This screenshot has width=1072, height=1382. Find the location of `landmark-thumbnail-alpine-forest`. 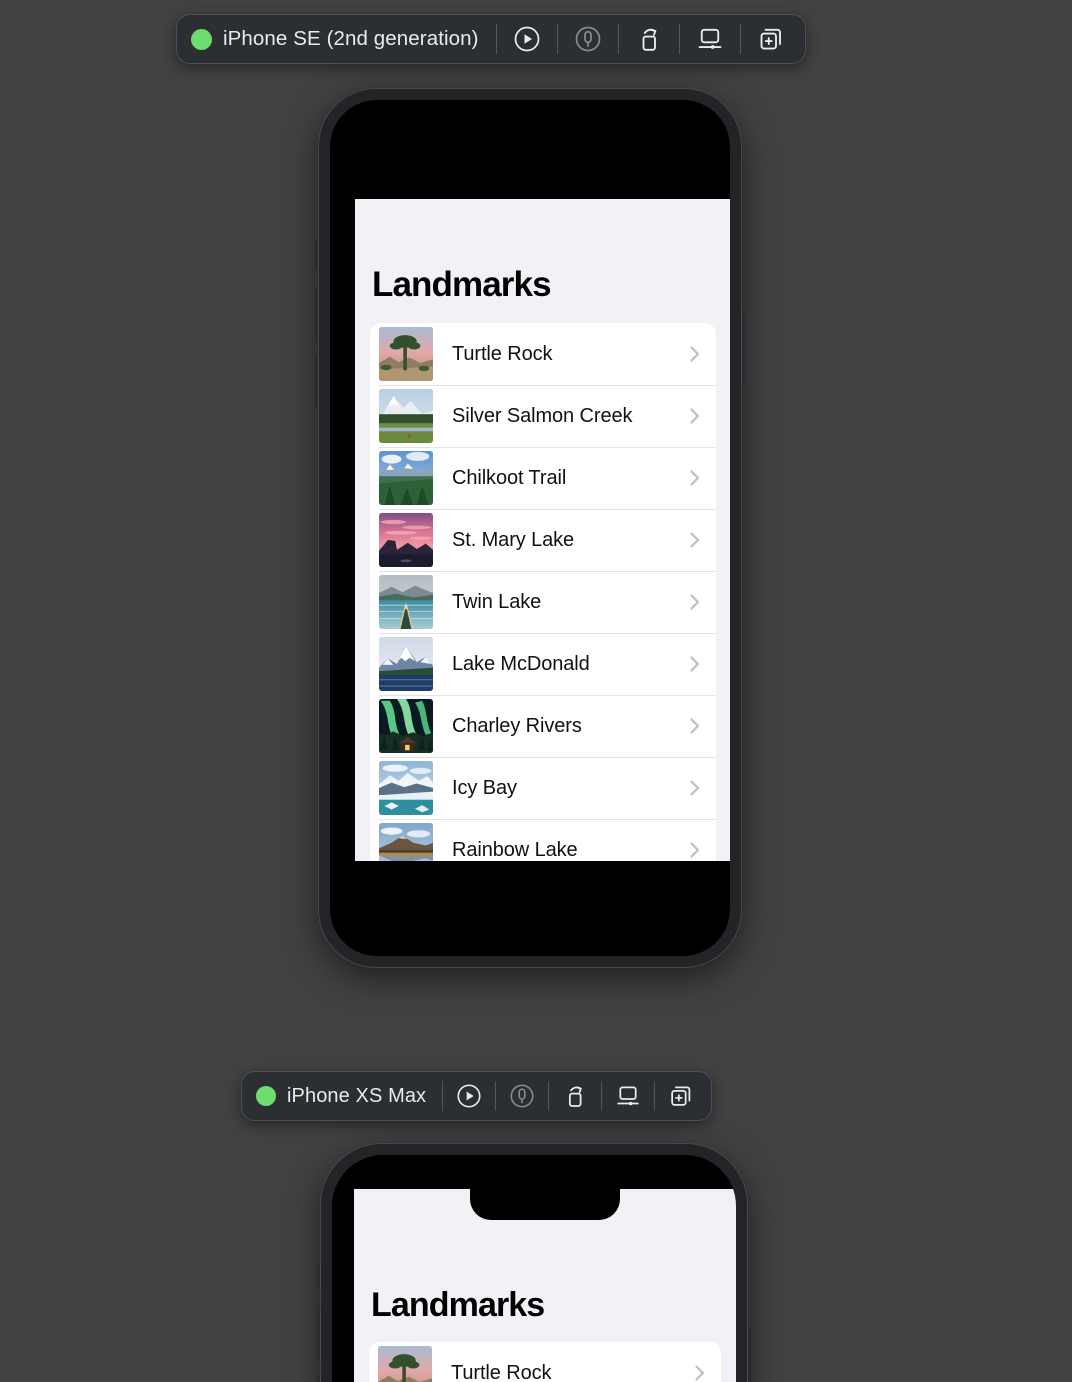

landmark-thumbnail-alpine-forest is located at coordinates (406, 478).